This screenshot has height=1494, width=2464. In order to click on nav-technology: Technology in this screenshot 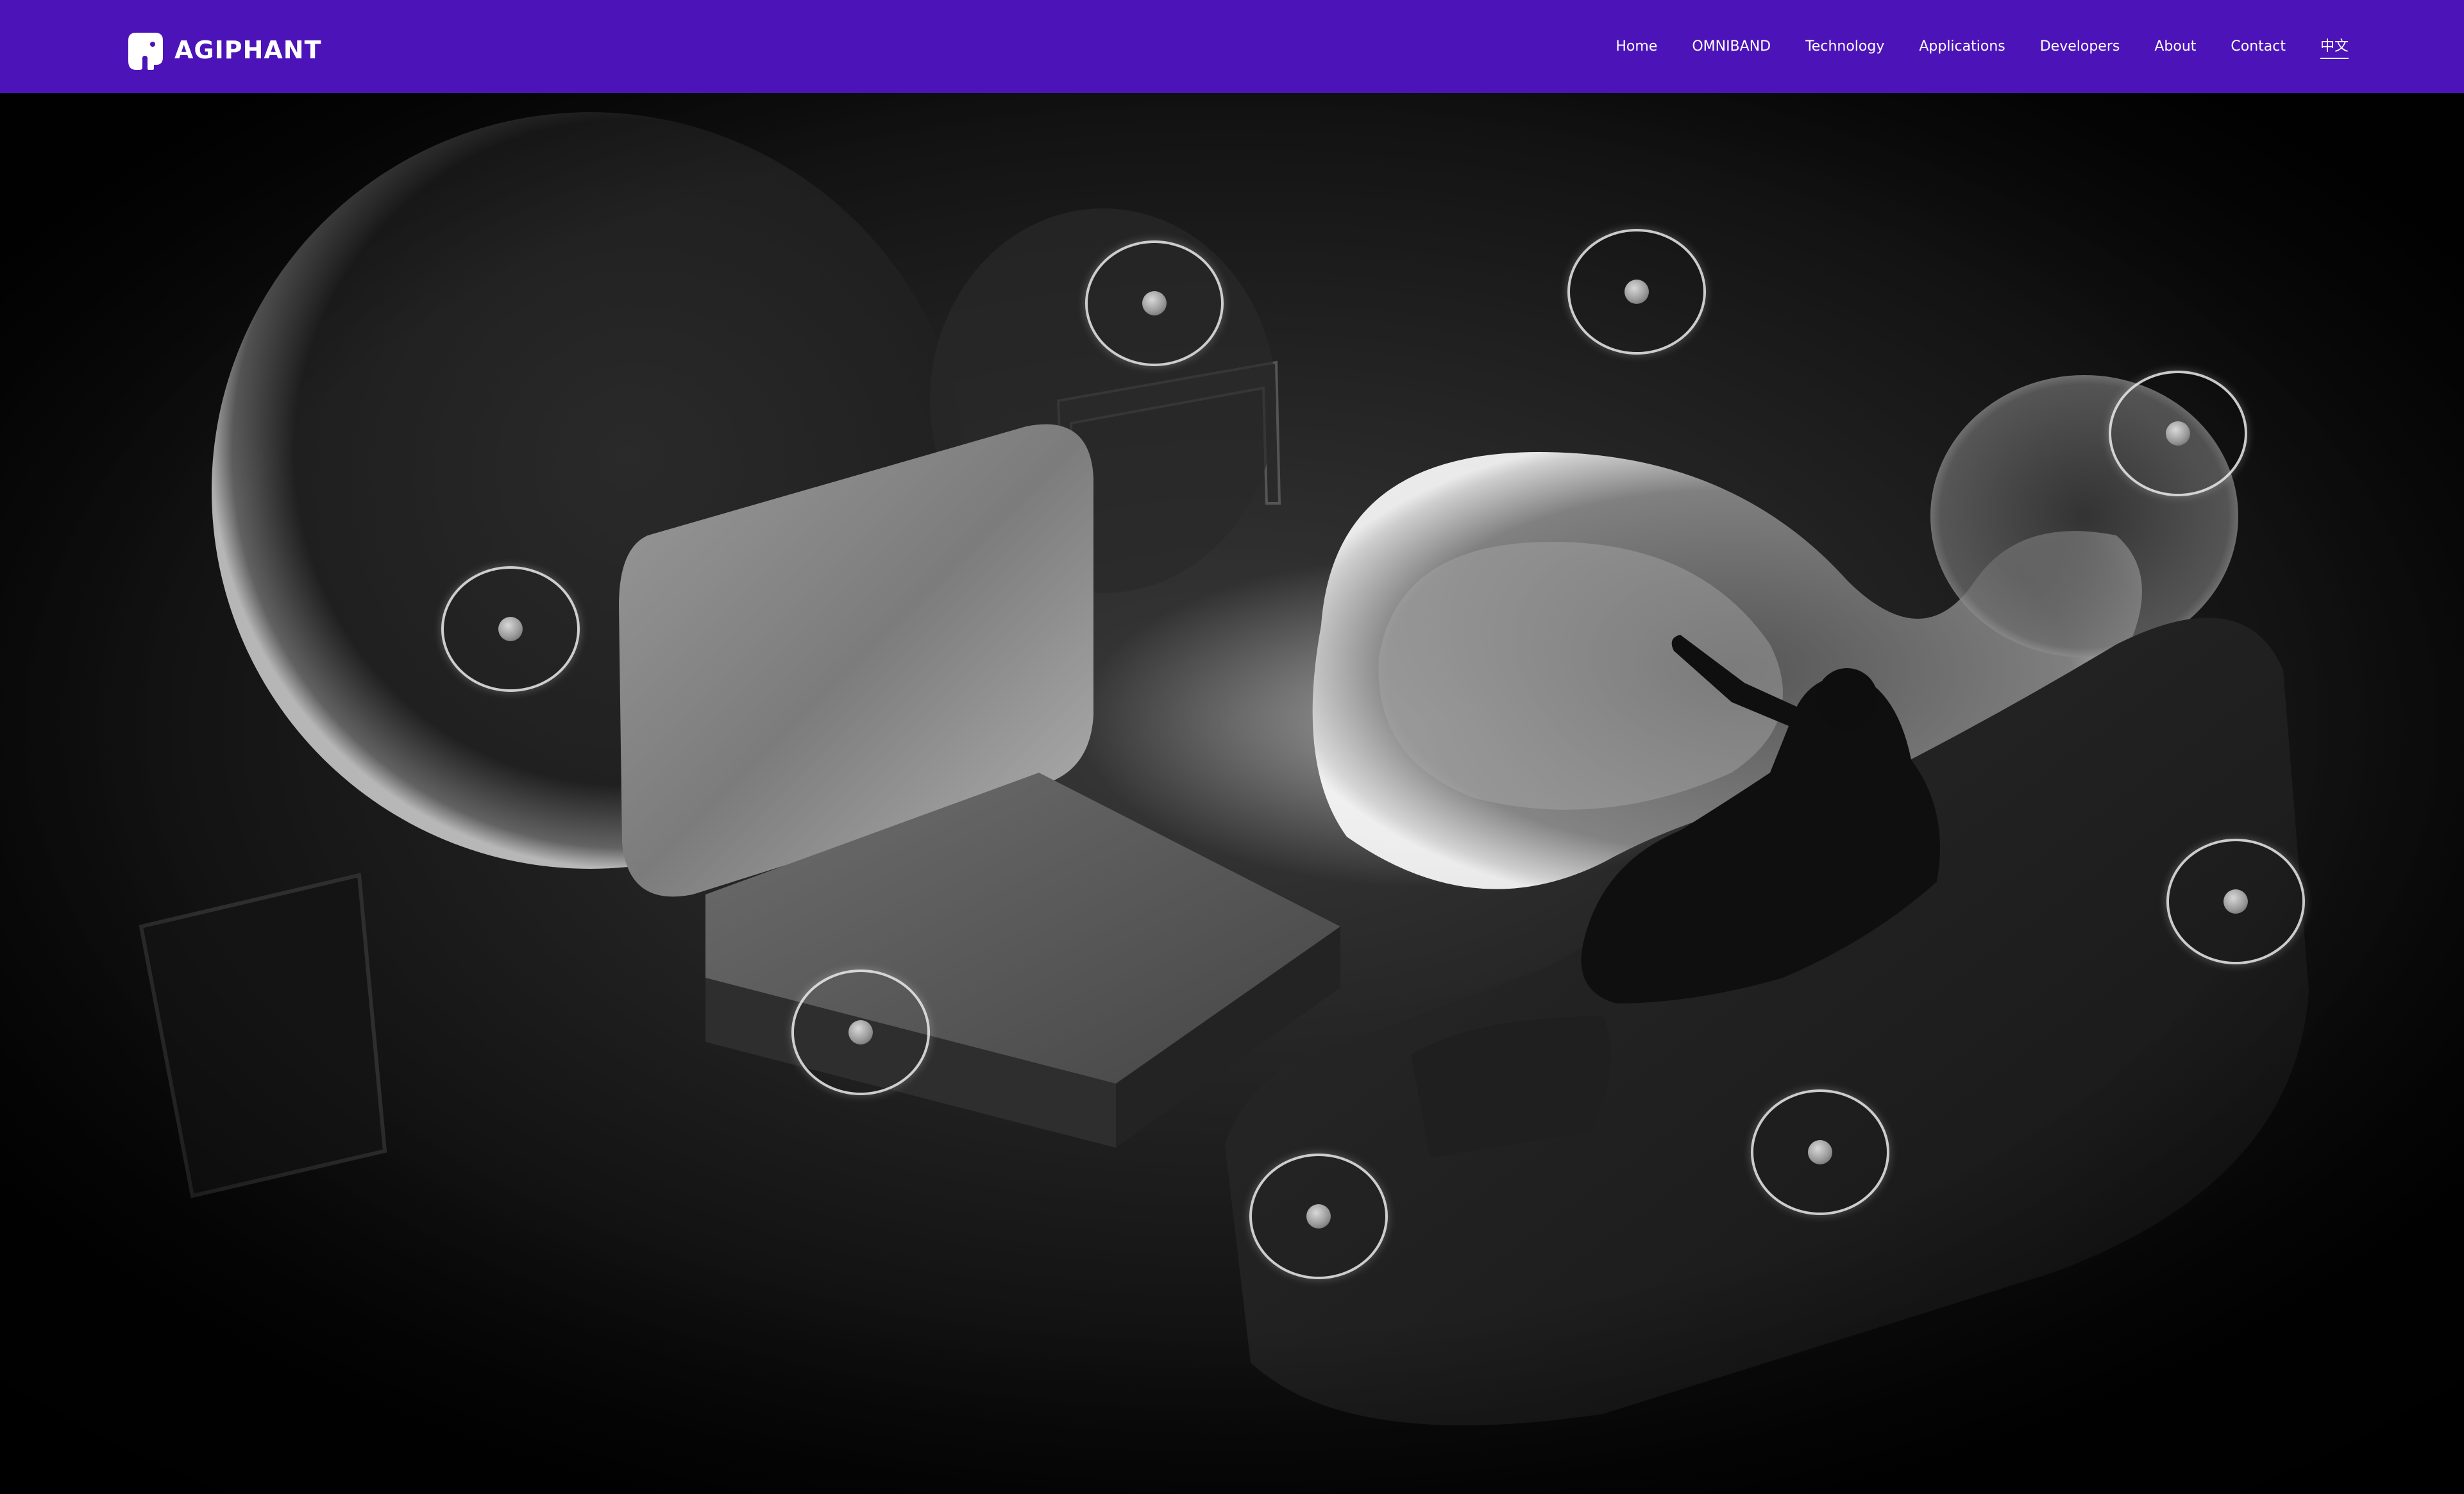, I will do `click(1844, 47)`.